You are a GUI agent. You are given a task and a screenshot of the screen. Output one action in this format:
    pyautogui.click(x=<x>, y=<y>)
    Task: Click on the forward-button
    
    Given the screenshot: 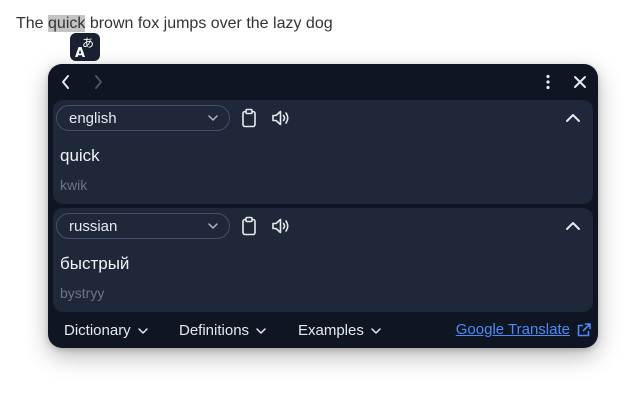 What is the action you would take?
    pyautogui.click(x=98, y=82)
    